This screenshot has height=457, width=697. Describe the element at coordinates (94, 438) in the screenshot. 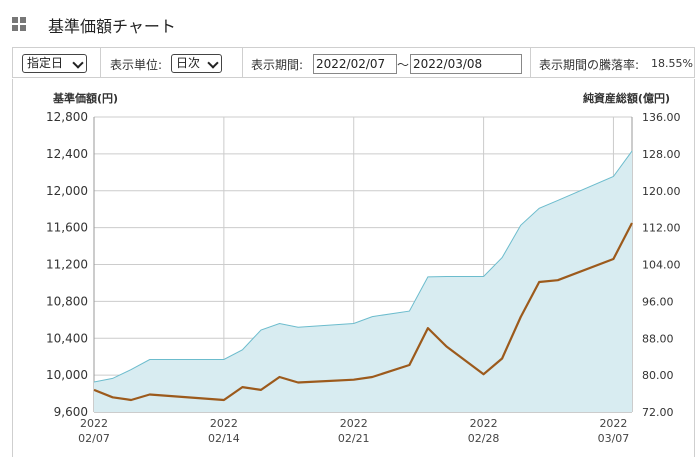

I see `x-tick-date: 02/07` at that location.